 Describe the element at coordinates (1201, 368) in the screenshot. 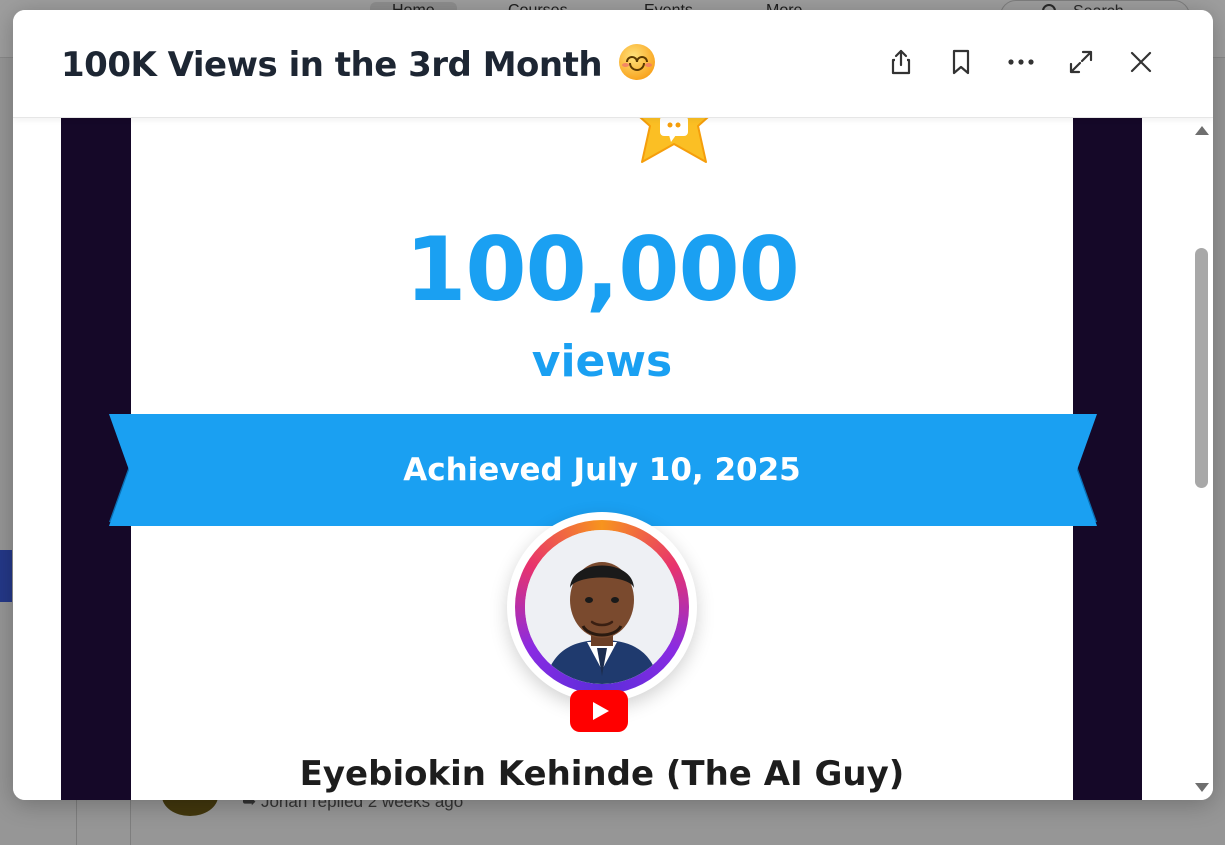

I see `scrollbar-thumb` at that location.